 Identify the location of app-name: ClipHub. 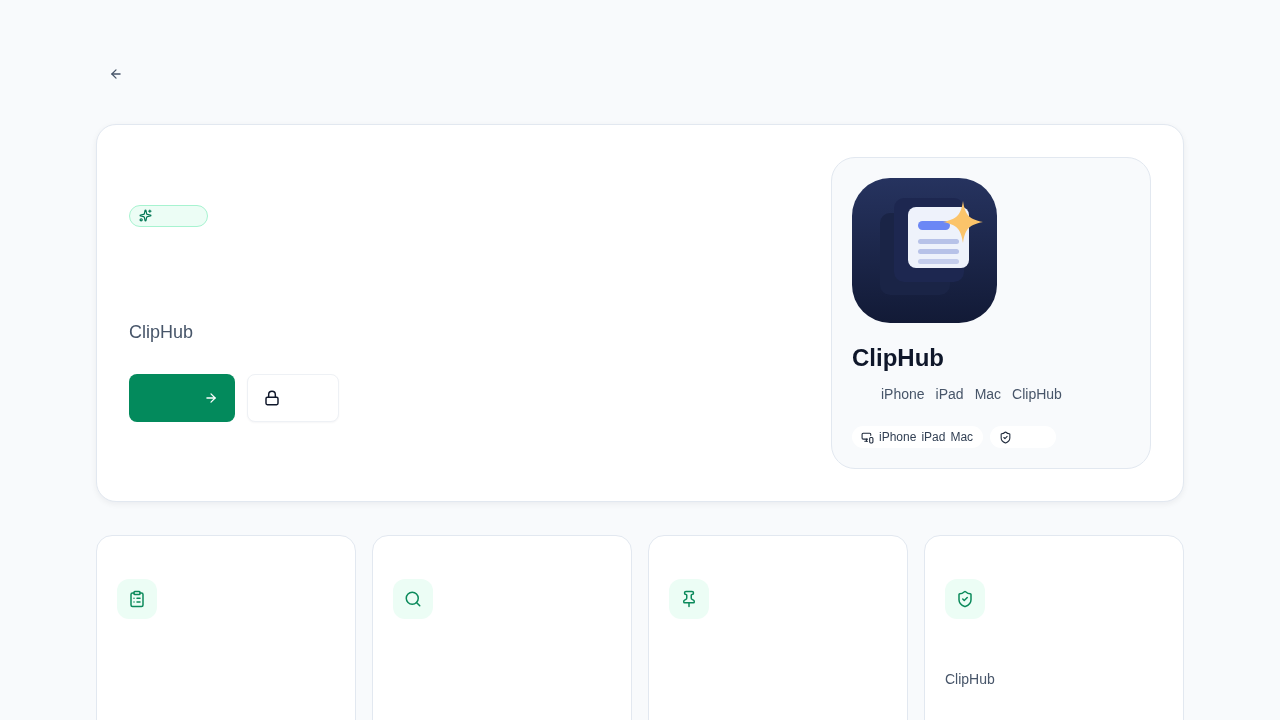
(898, 358).